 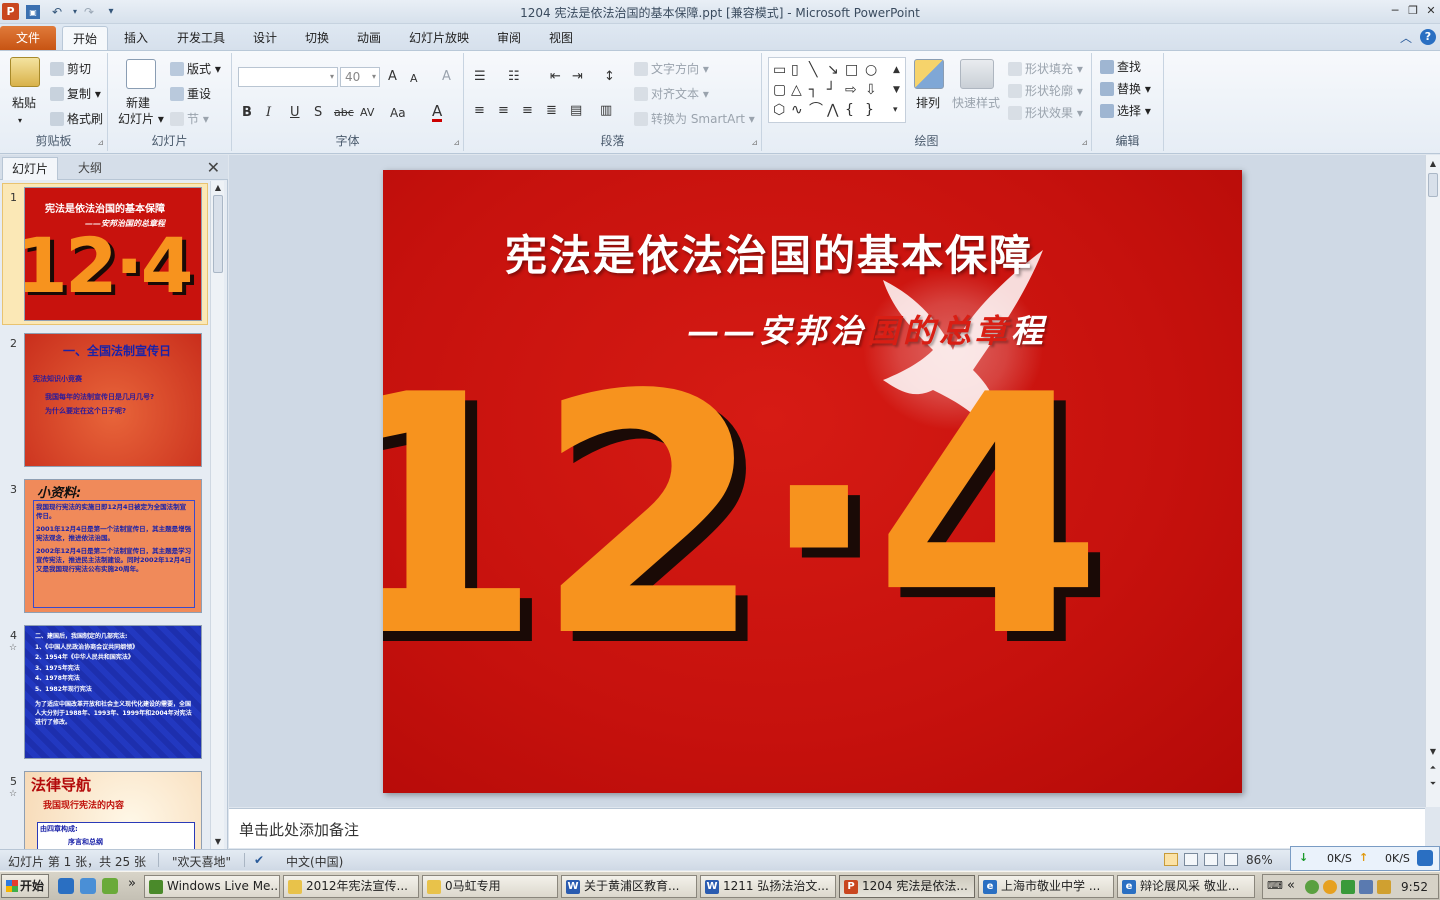 I want to click on left-brace-shape-icon: {, so click(x=849, y=110).